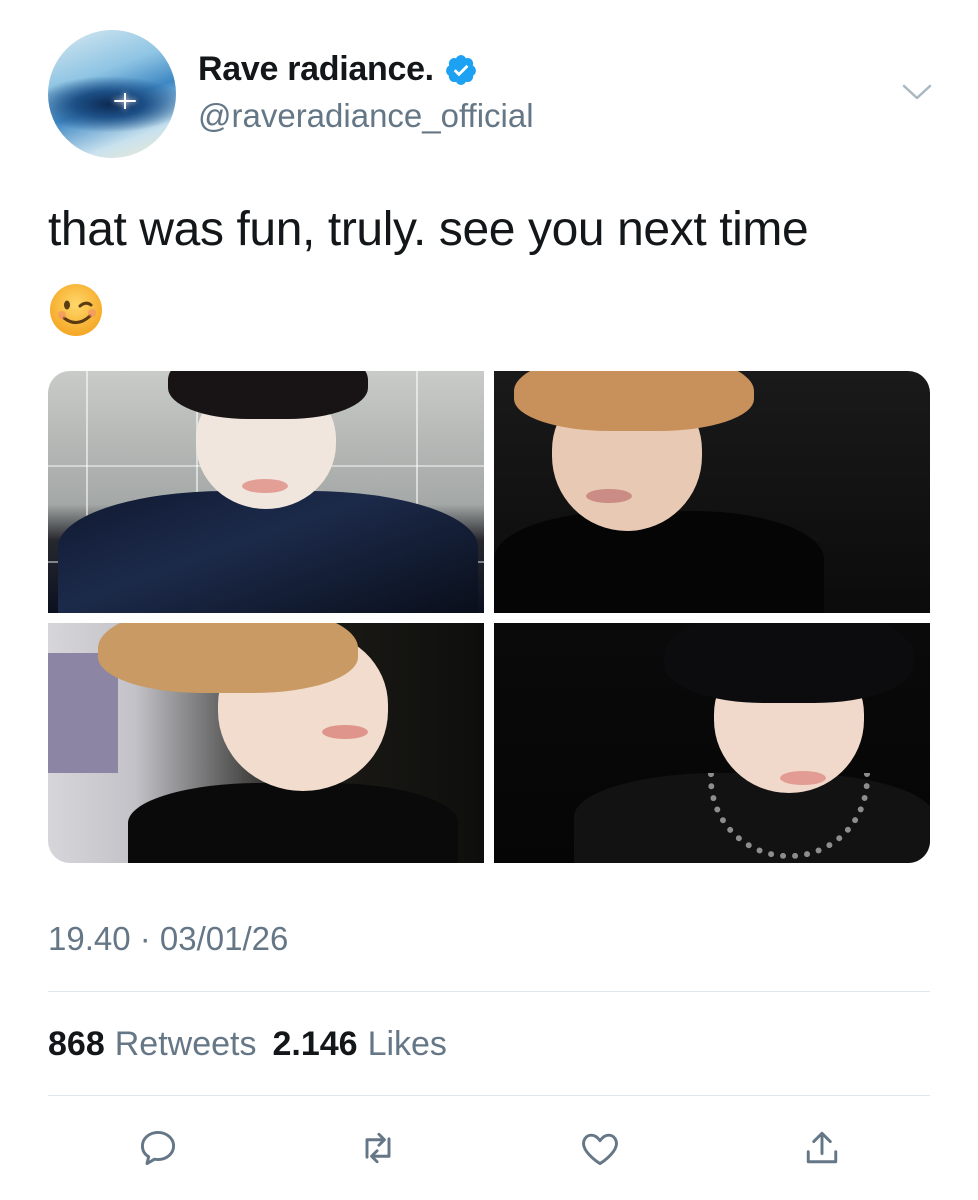 The width and height of the screenshot is (978, 1200). I want to click on photo-2-hair, so click(634, 401).